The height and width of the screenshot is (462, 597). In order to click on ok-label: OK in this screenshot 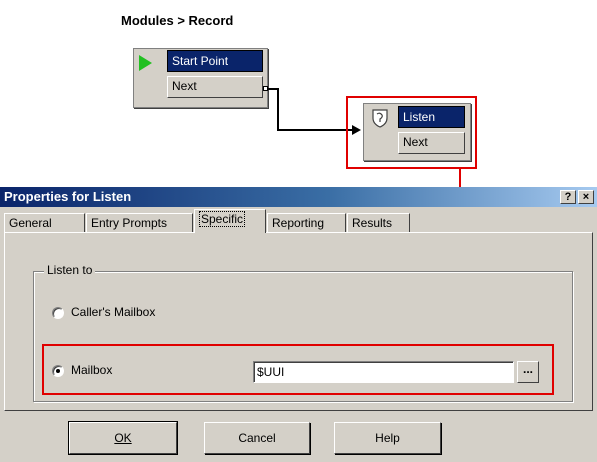, I will do `click(123, 438)`.